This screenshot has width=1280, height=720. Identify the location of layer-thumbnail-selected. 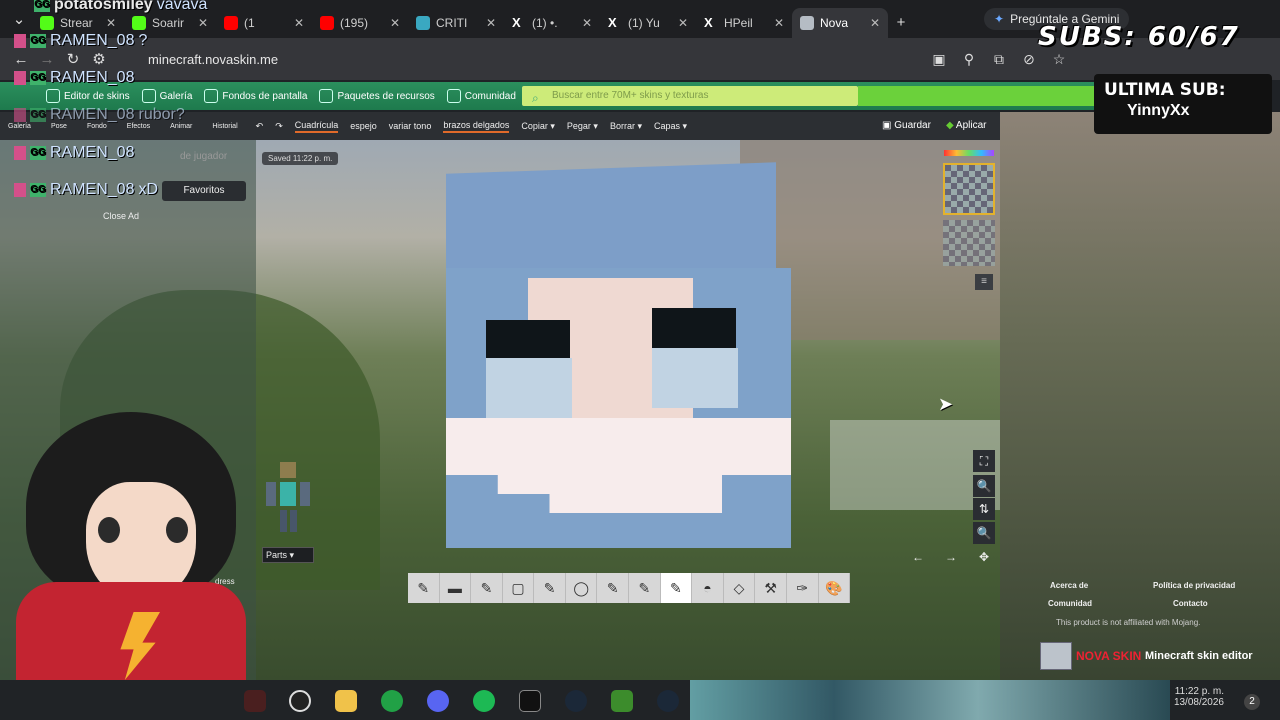
(969, 189).